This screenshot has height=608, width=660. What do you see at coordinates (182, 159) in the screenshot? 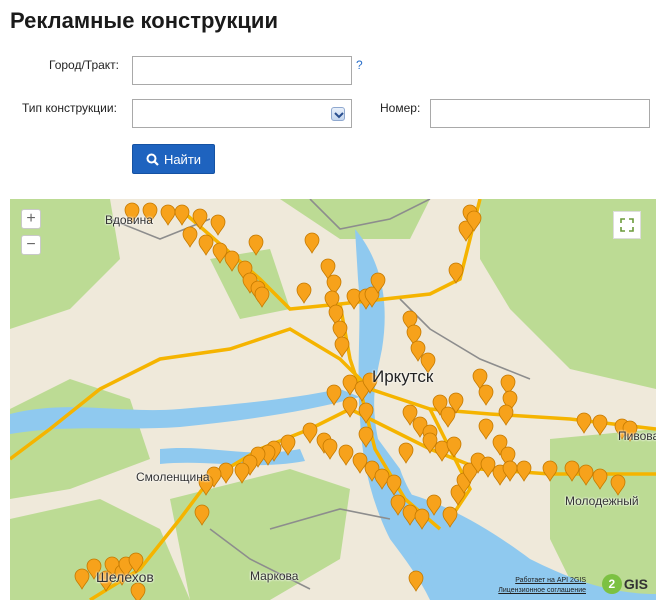
I see `search-button-label: Найти` at bounding box center [182, 159].